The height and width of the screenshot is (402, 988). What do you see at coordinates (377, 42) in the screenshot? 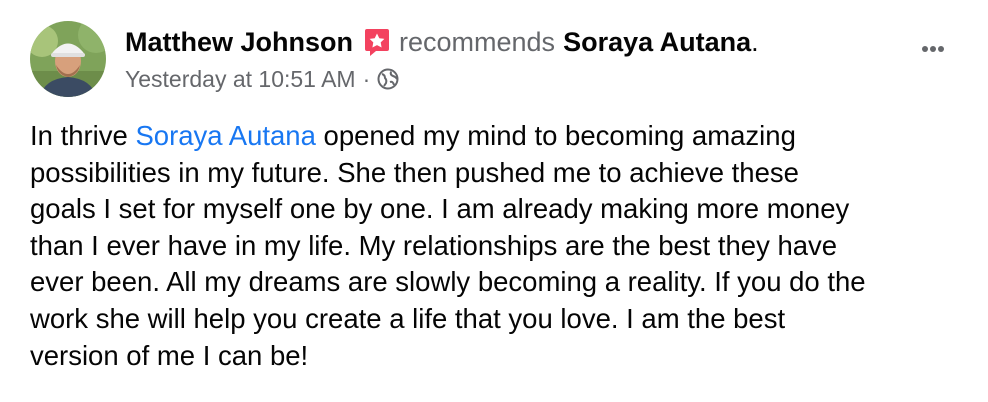
I see `recommendation-star-icon` at bounding box center [377, 42].